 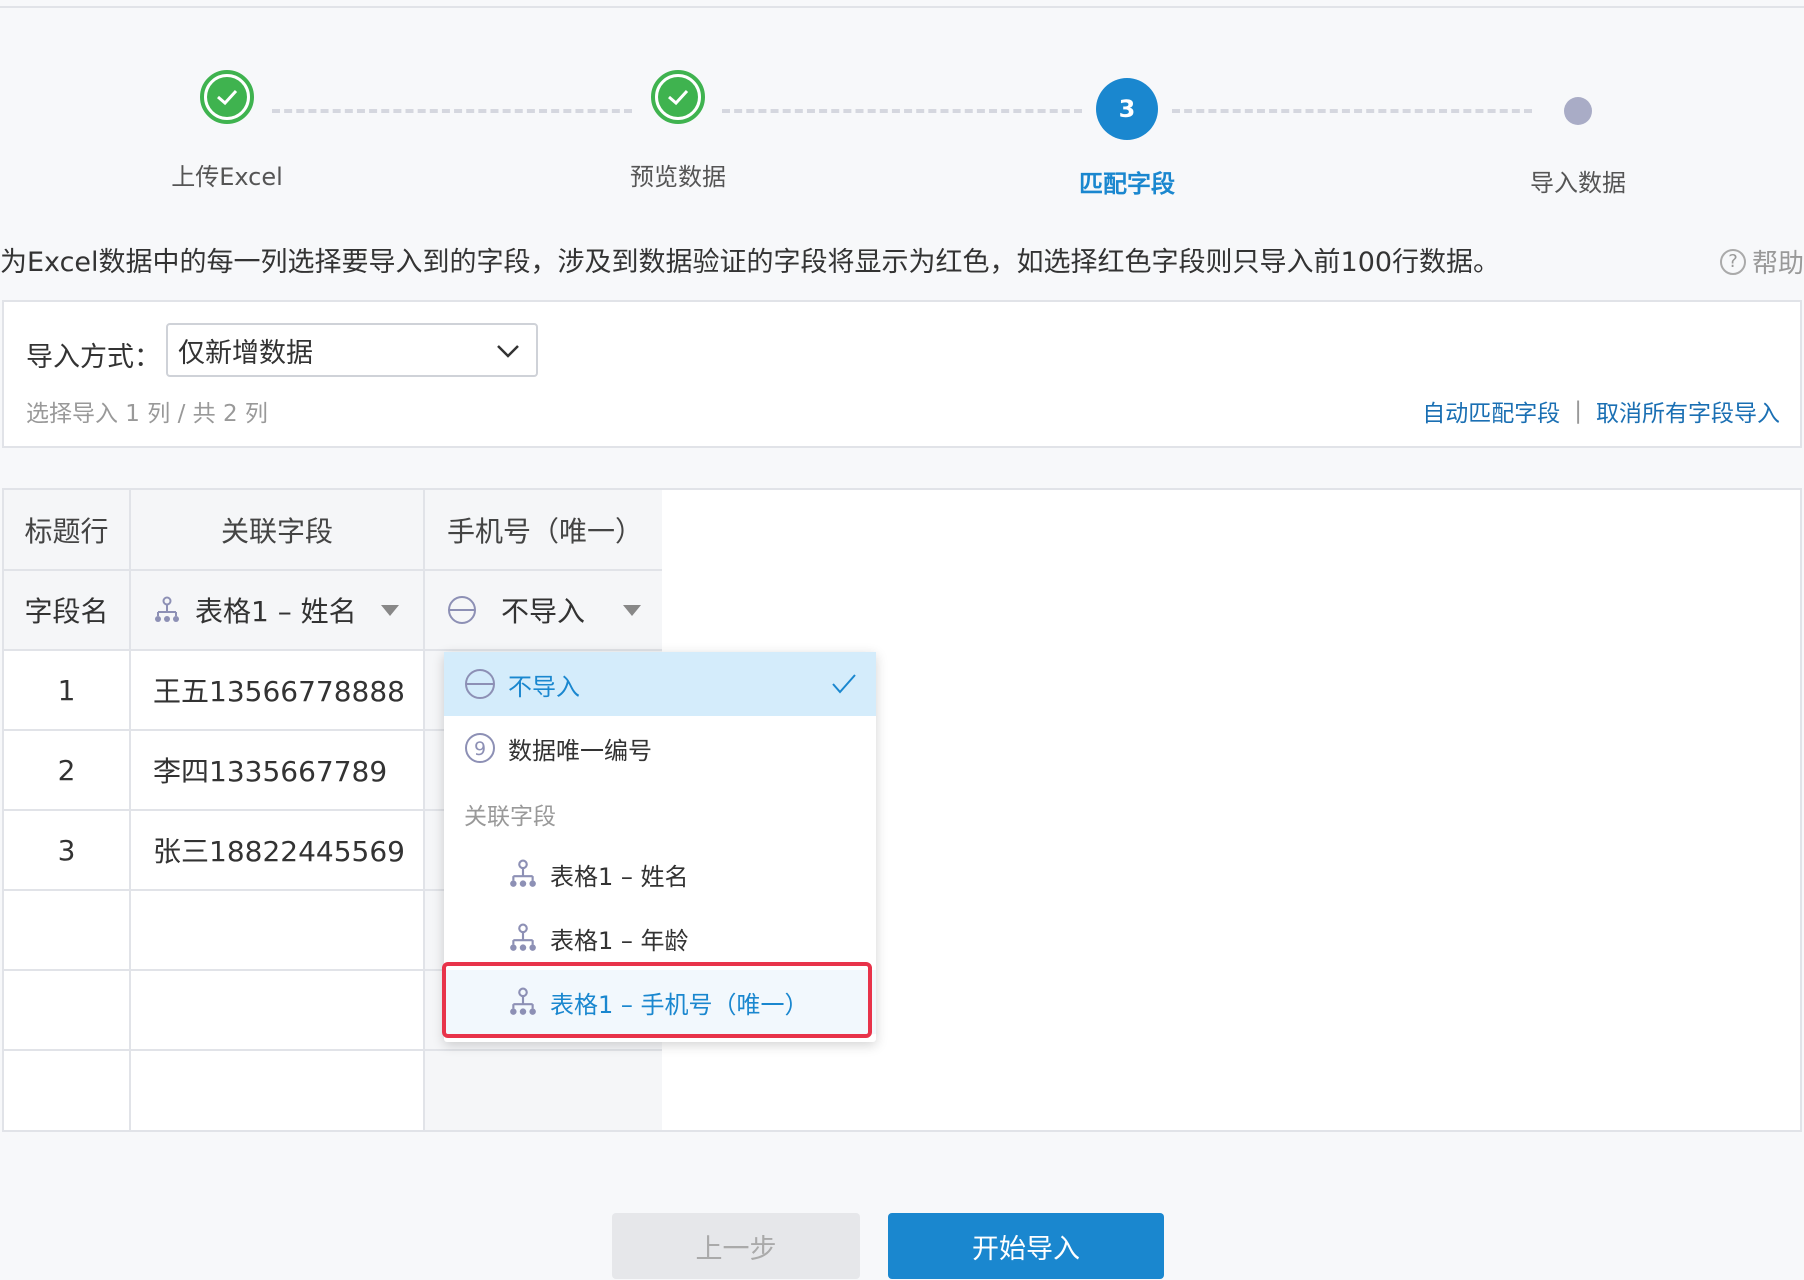 What do you see at coordinates (619, 876) in the screenshot?
I see `dropdown-item-label: 表格1 – 姓名` at bounding box center [619, 876].